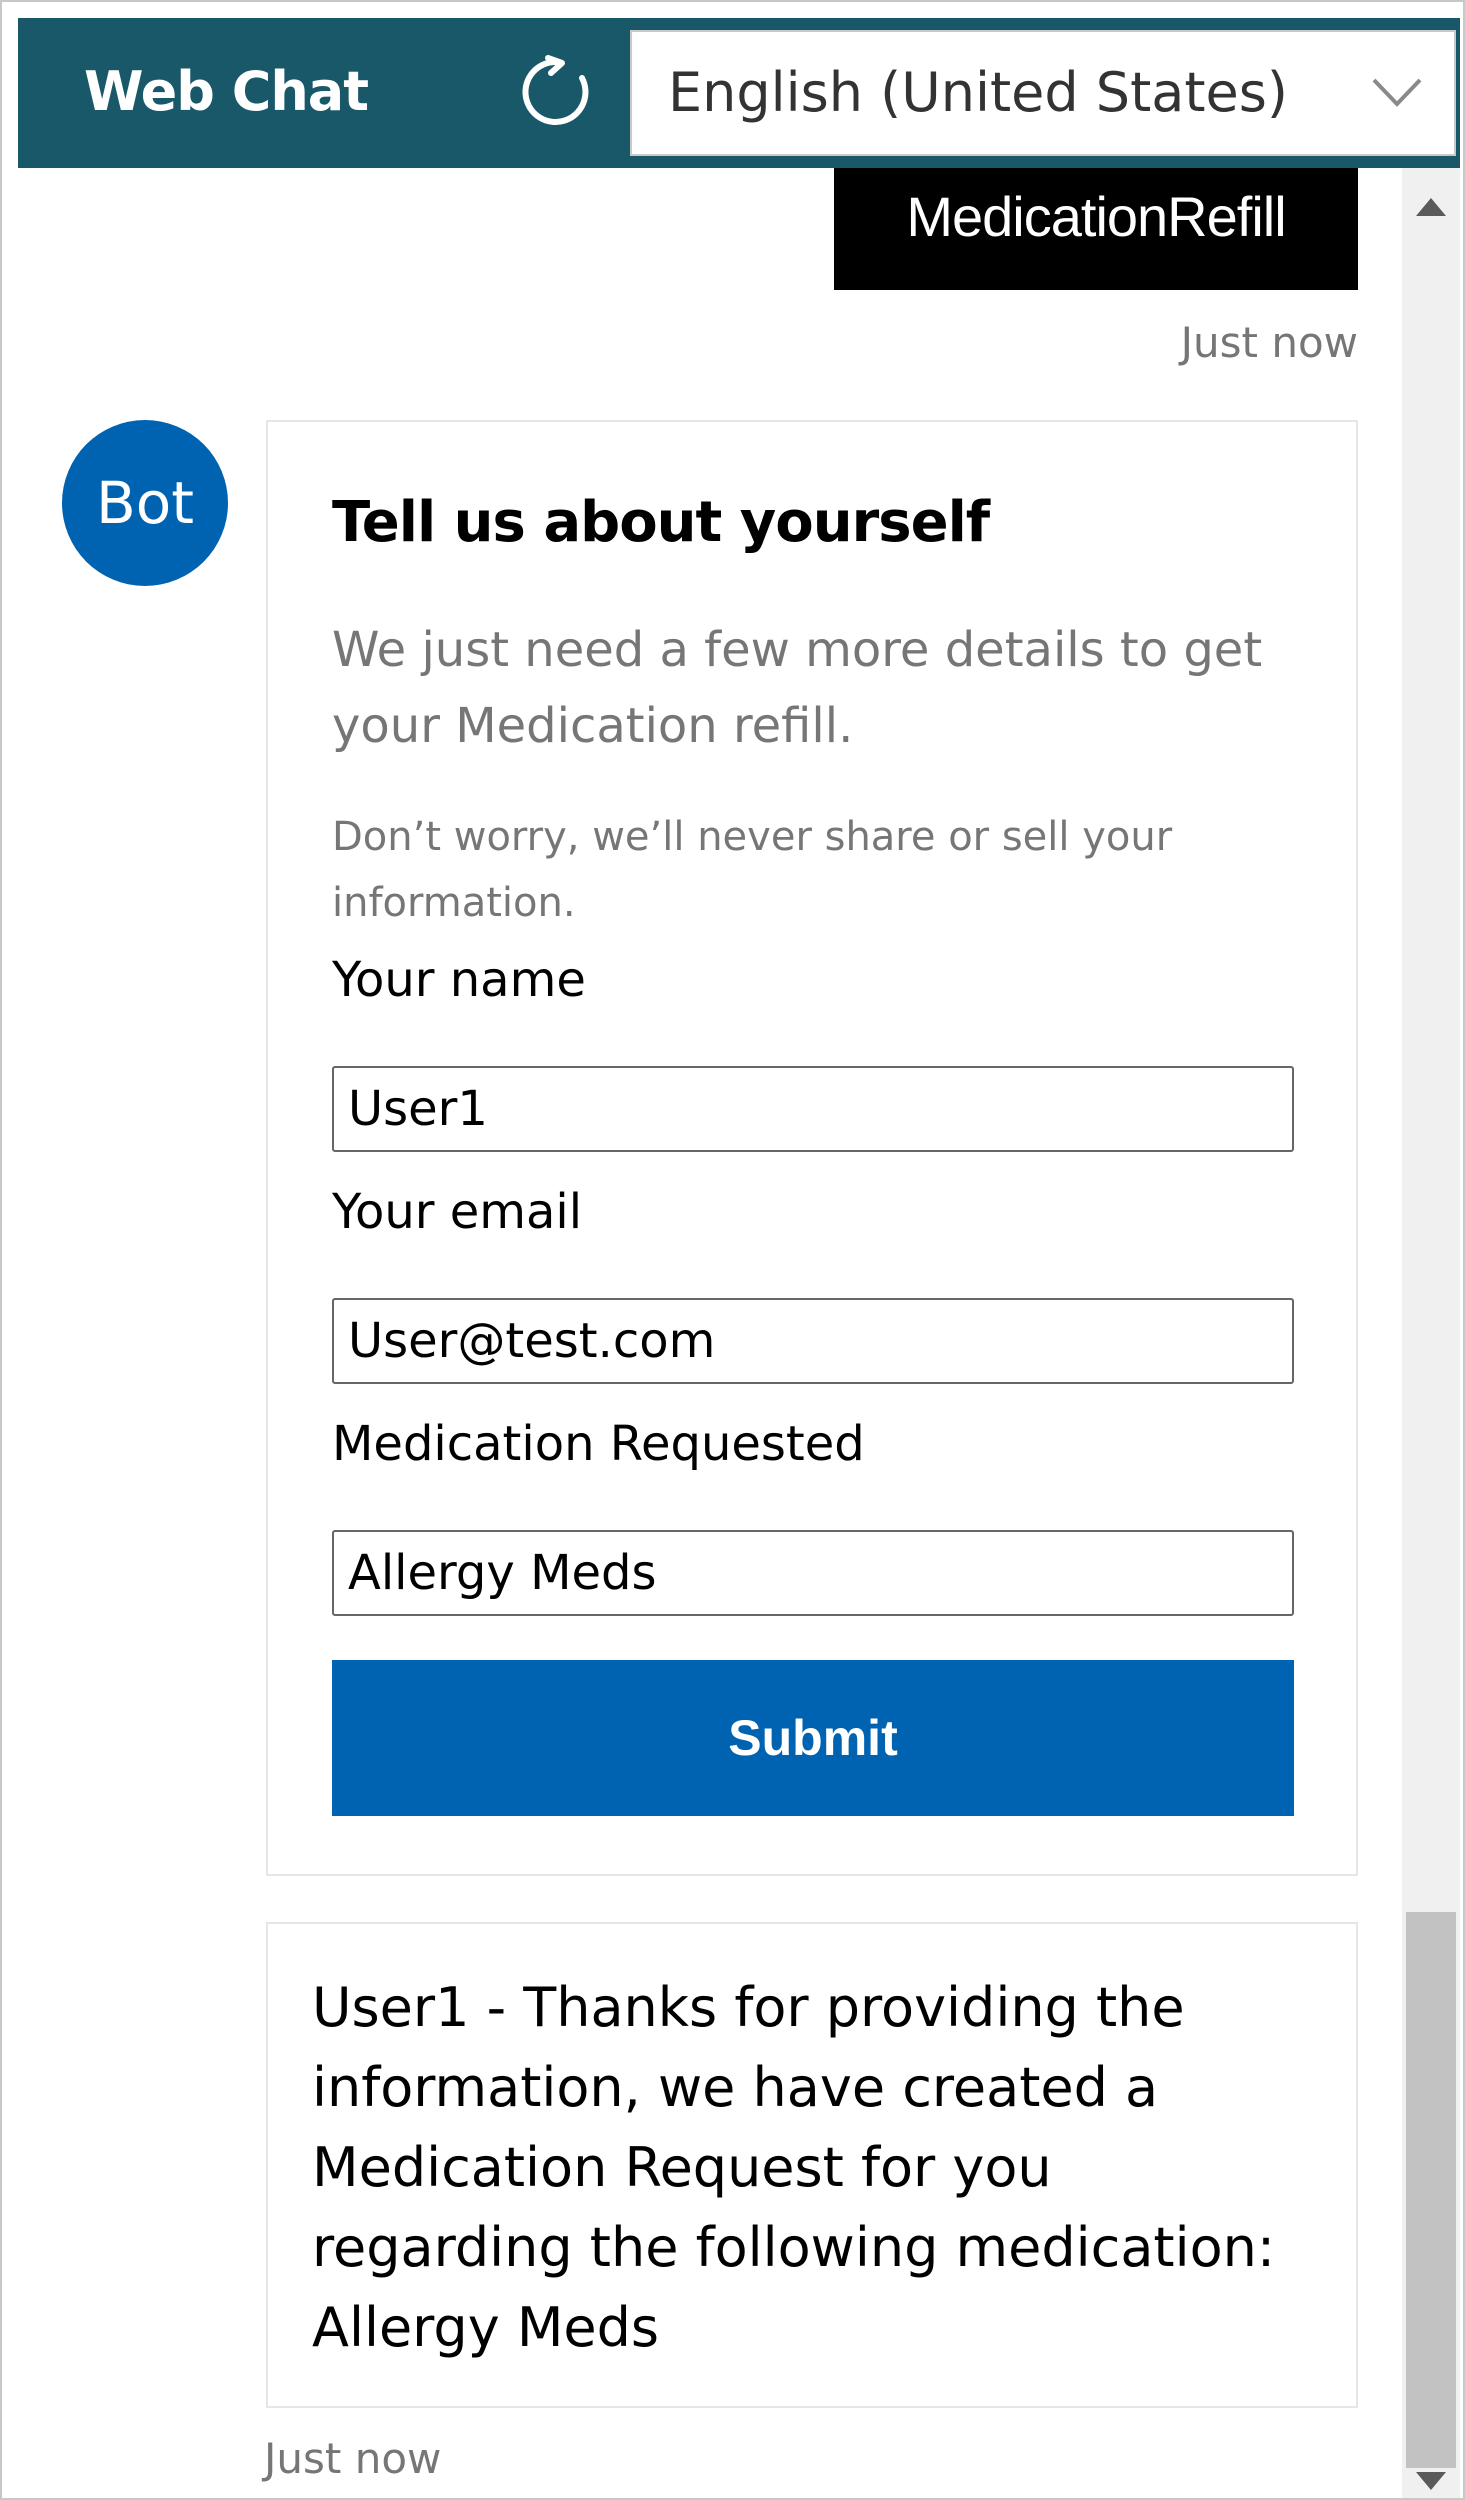 This screenshot has width=1465, height=2500. What do you see at coordinates (459, 980) in the screenshot?
I see `name-label: Your name` at bounding box center [459, 980].